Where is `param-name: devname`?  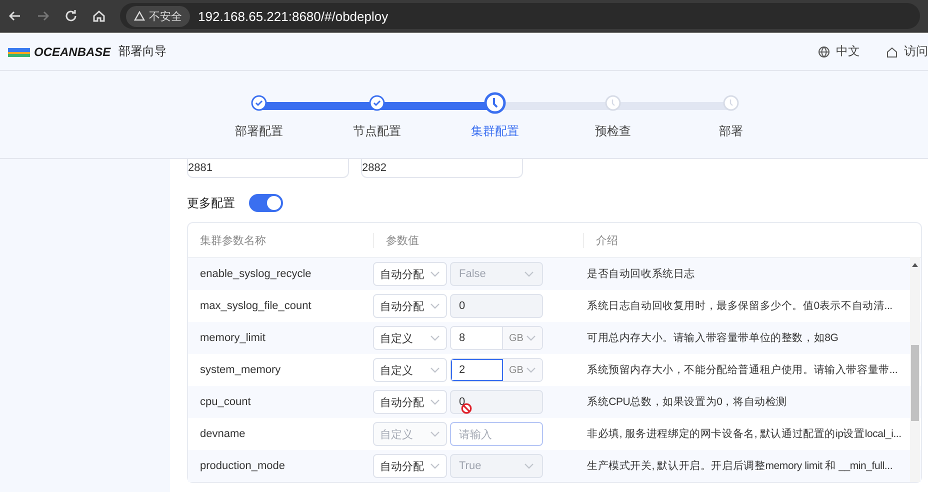 param-name: devname is located at coordinates (222, 434).